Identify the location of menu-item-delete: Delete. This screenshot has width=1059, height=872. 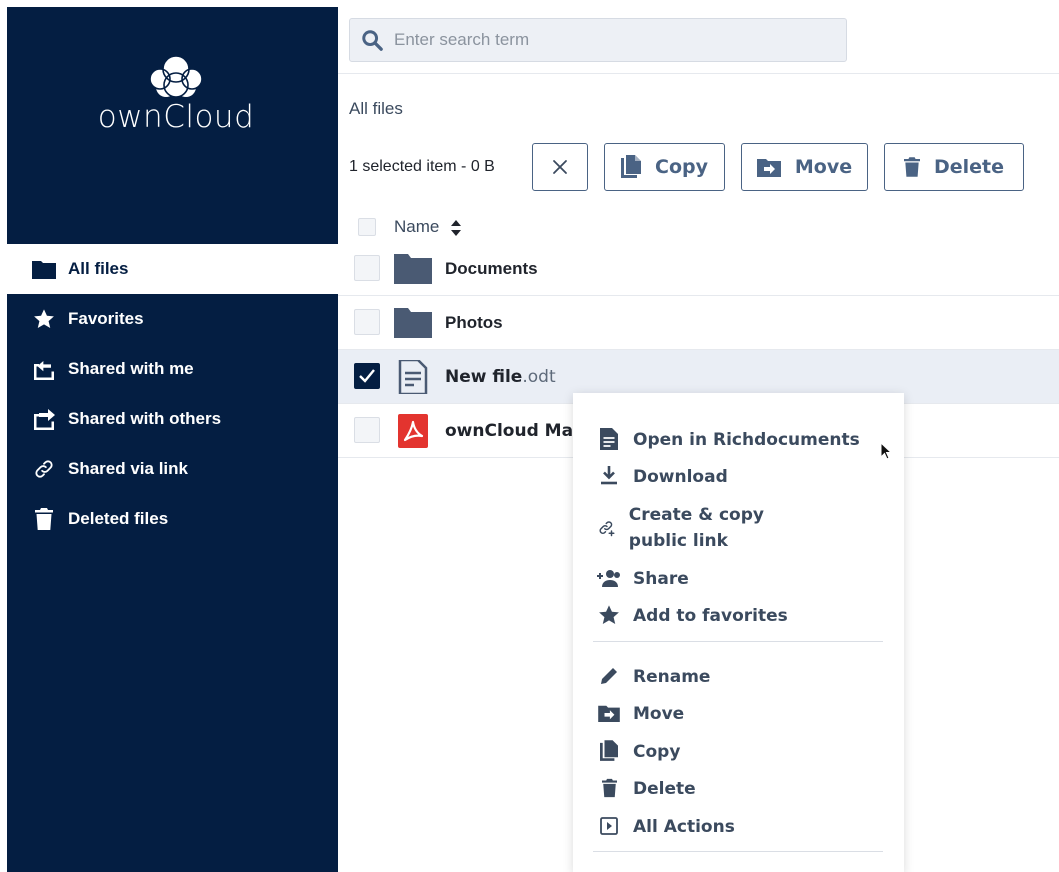
(646, 789).